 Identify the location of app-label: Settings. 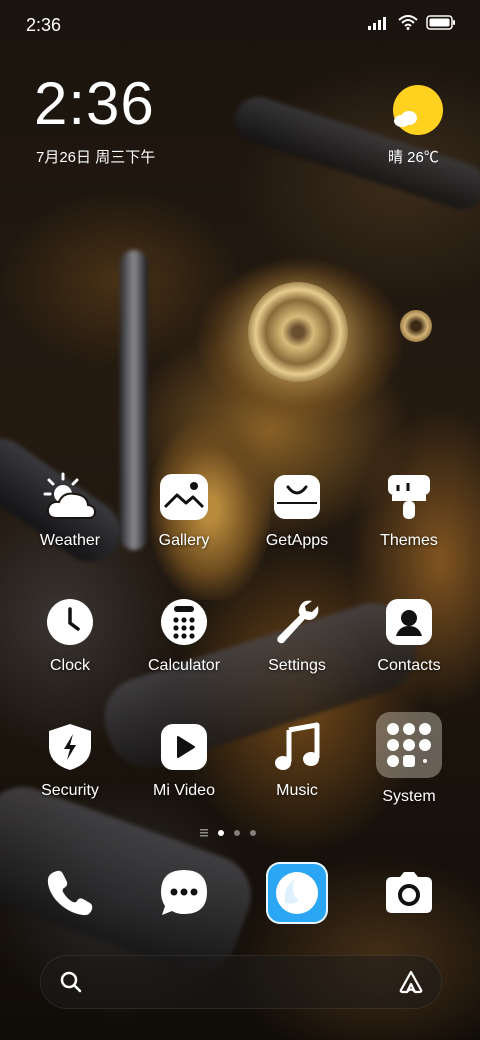
(297, 665).